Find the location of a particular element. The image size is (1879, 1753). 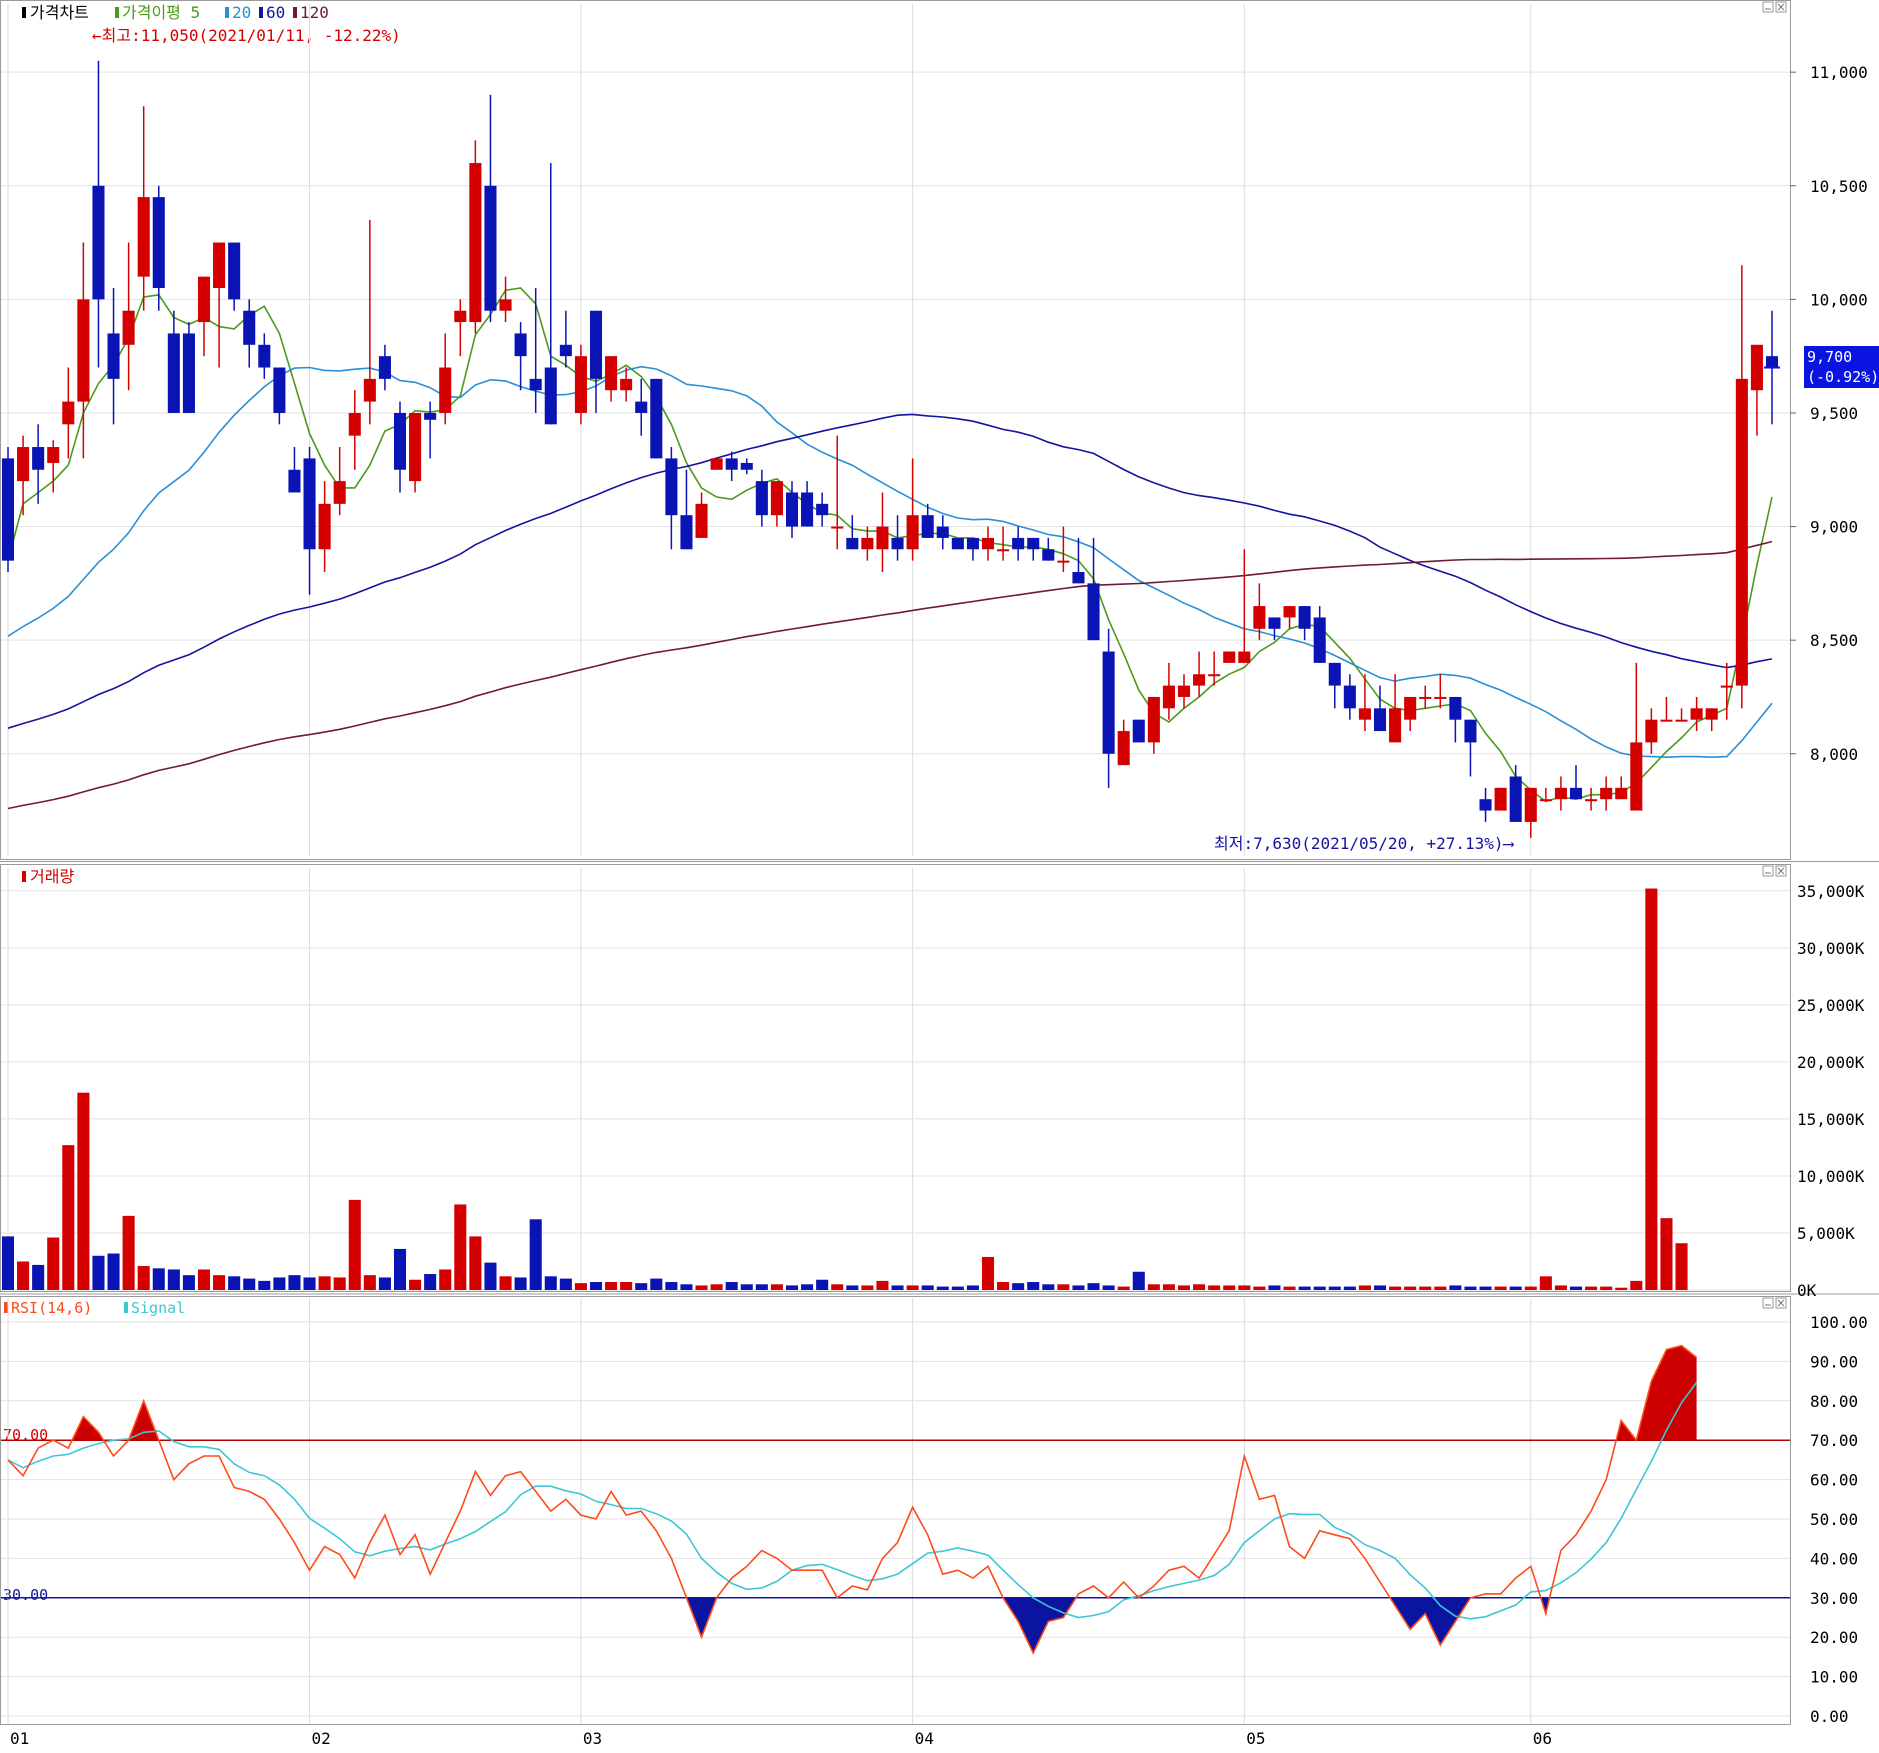

rsi-y-tick-label: 100.00 is located at coordinates (1839, 1322).